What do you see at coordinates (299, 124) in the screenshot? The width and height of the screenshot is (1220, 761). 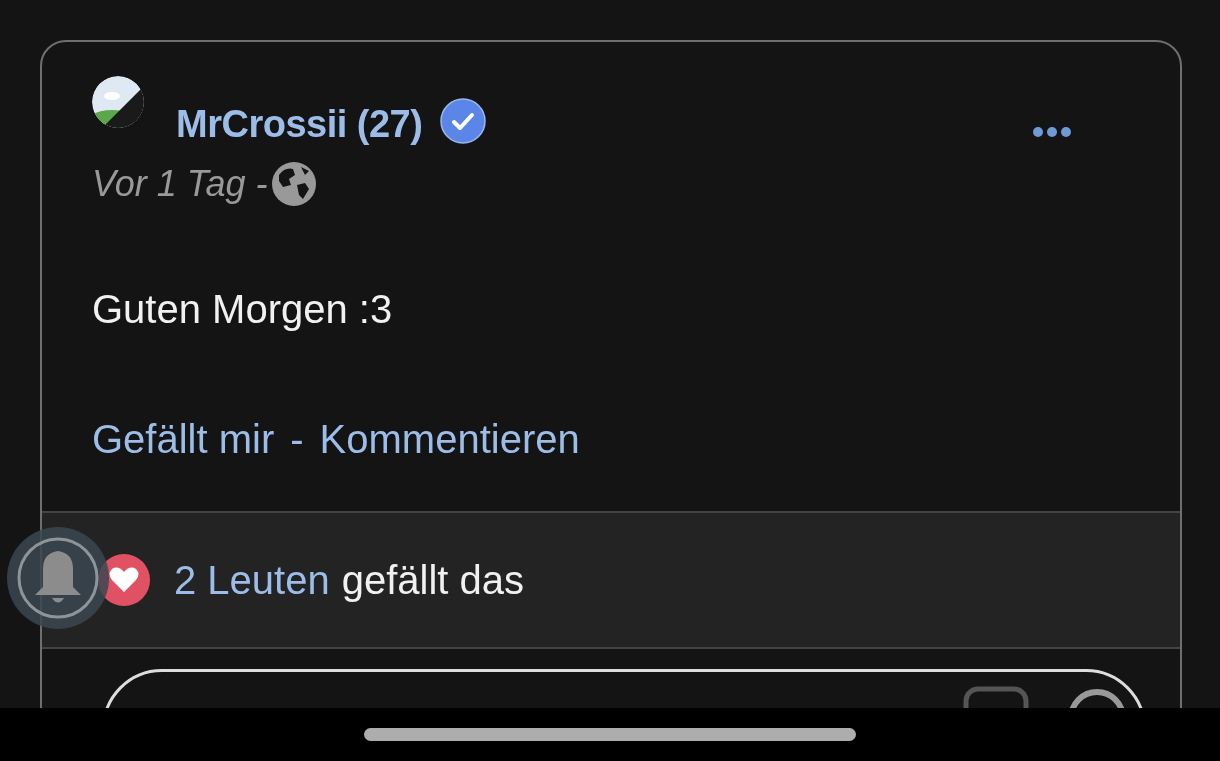 I see `author-name: MrCrossii (27)` at bounding box center [299, 124].